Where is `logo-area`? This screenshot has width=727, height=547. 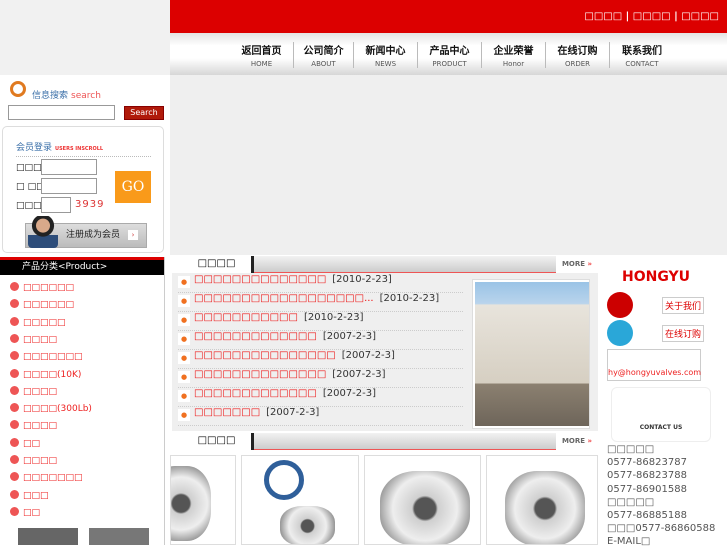
logo-area is located at coordinates (85, 37).